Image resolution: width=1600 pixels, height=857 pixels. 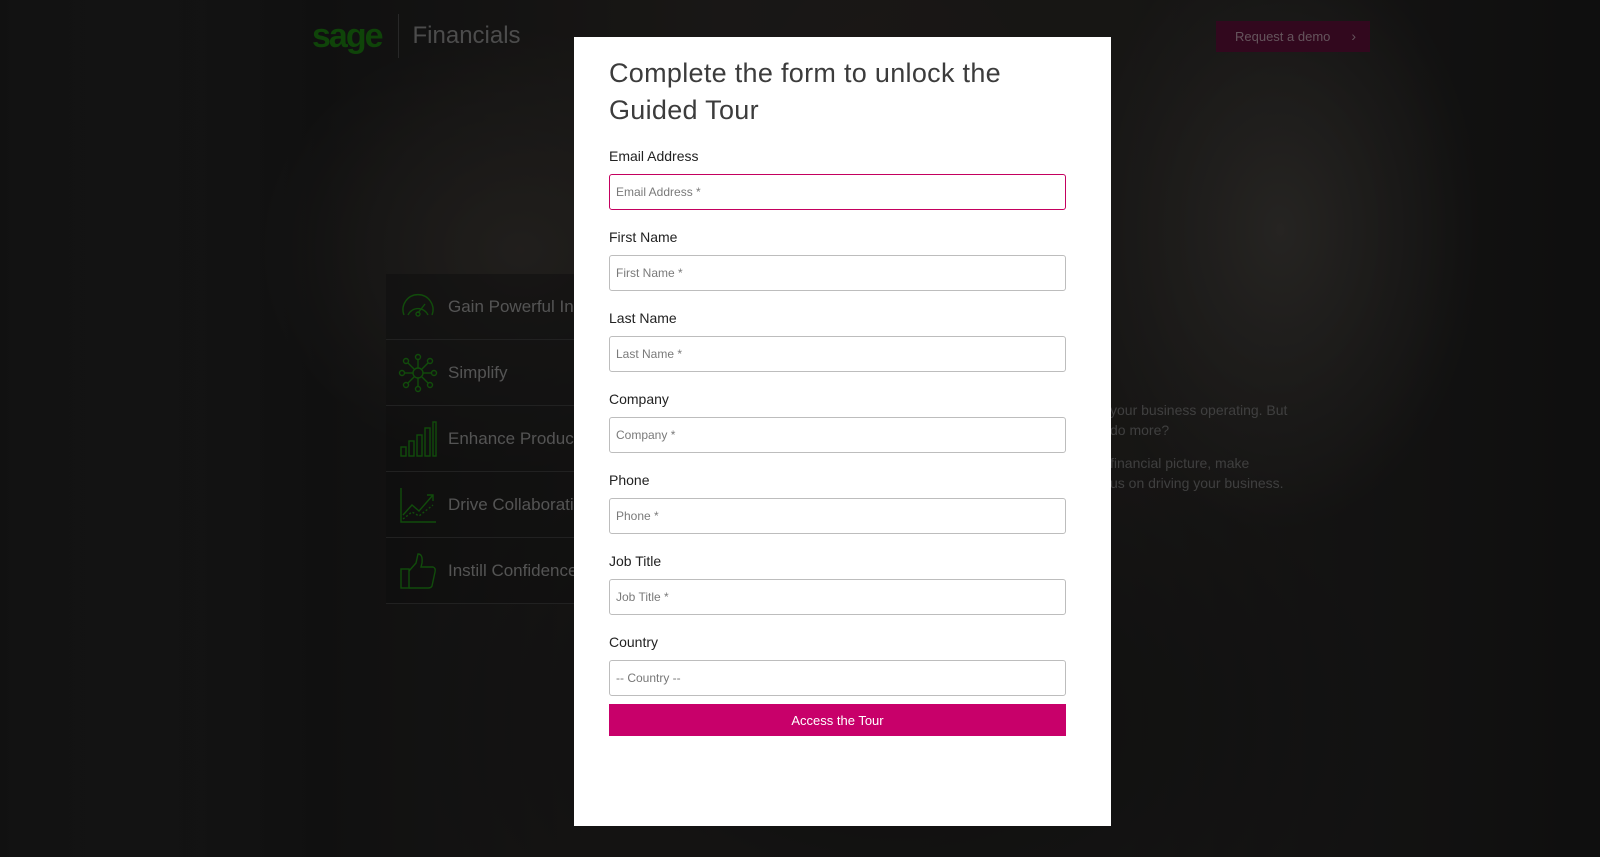 I want to click on phone-group: Phone, so click(x=837, y=502).